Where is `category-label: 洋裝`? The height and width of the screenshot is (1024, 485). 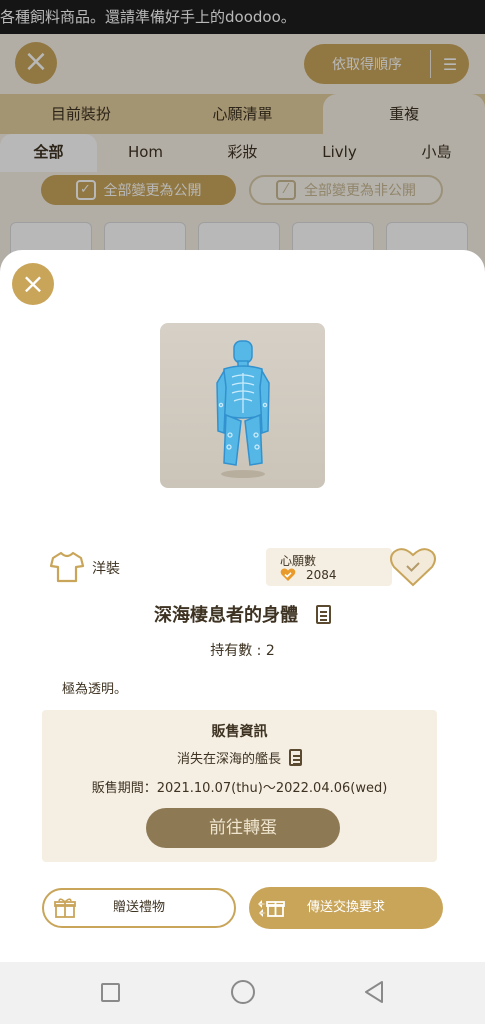 category-label: 洋裝 is located at coordinates (106, 569).